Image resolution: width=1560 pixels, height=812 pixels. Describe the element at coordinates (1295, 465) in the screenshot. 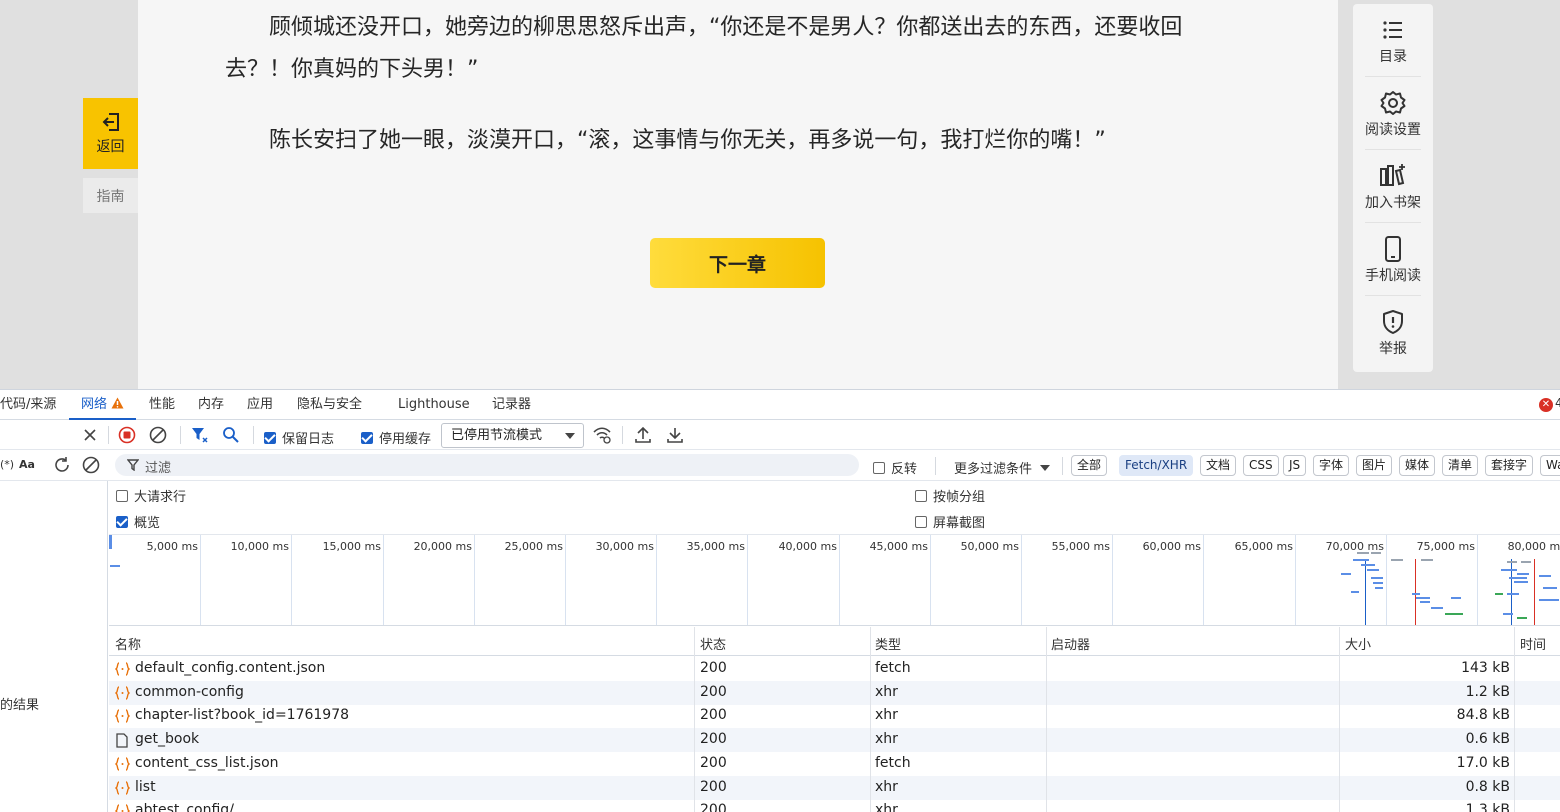

I see `filter-chip-js: JS` at that location.